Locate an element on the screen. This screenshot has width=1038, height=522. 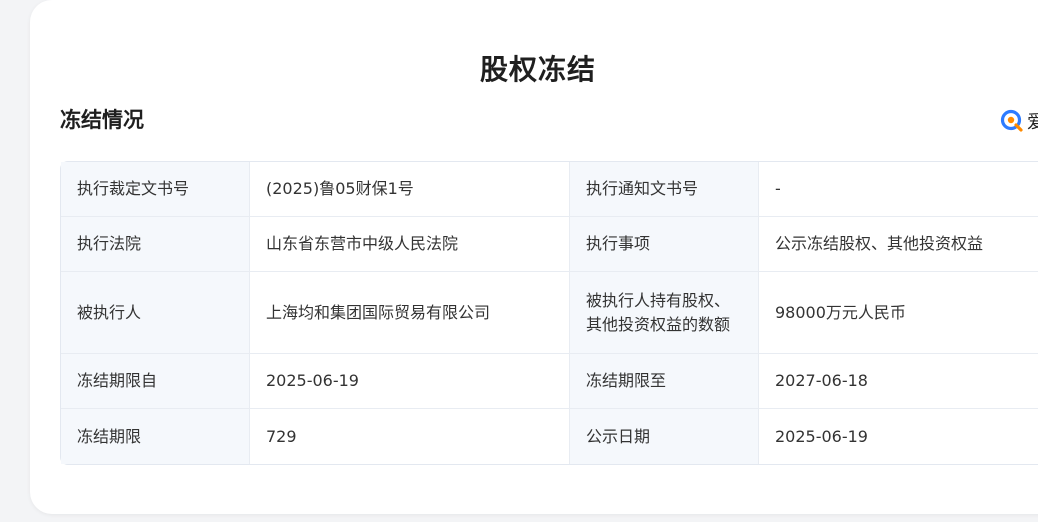
cell-label: 执行事项 is located at coordinates (664, 244).